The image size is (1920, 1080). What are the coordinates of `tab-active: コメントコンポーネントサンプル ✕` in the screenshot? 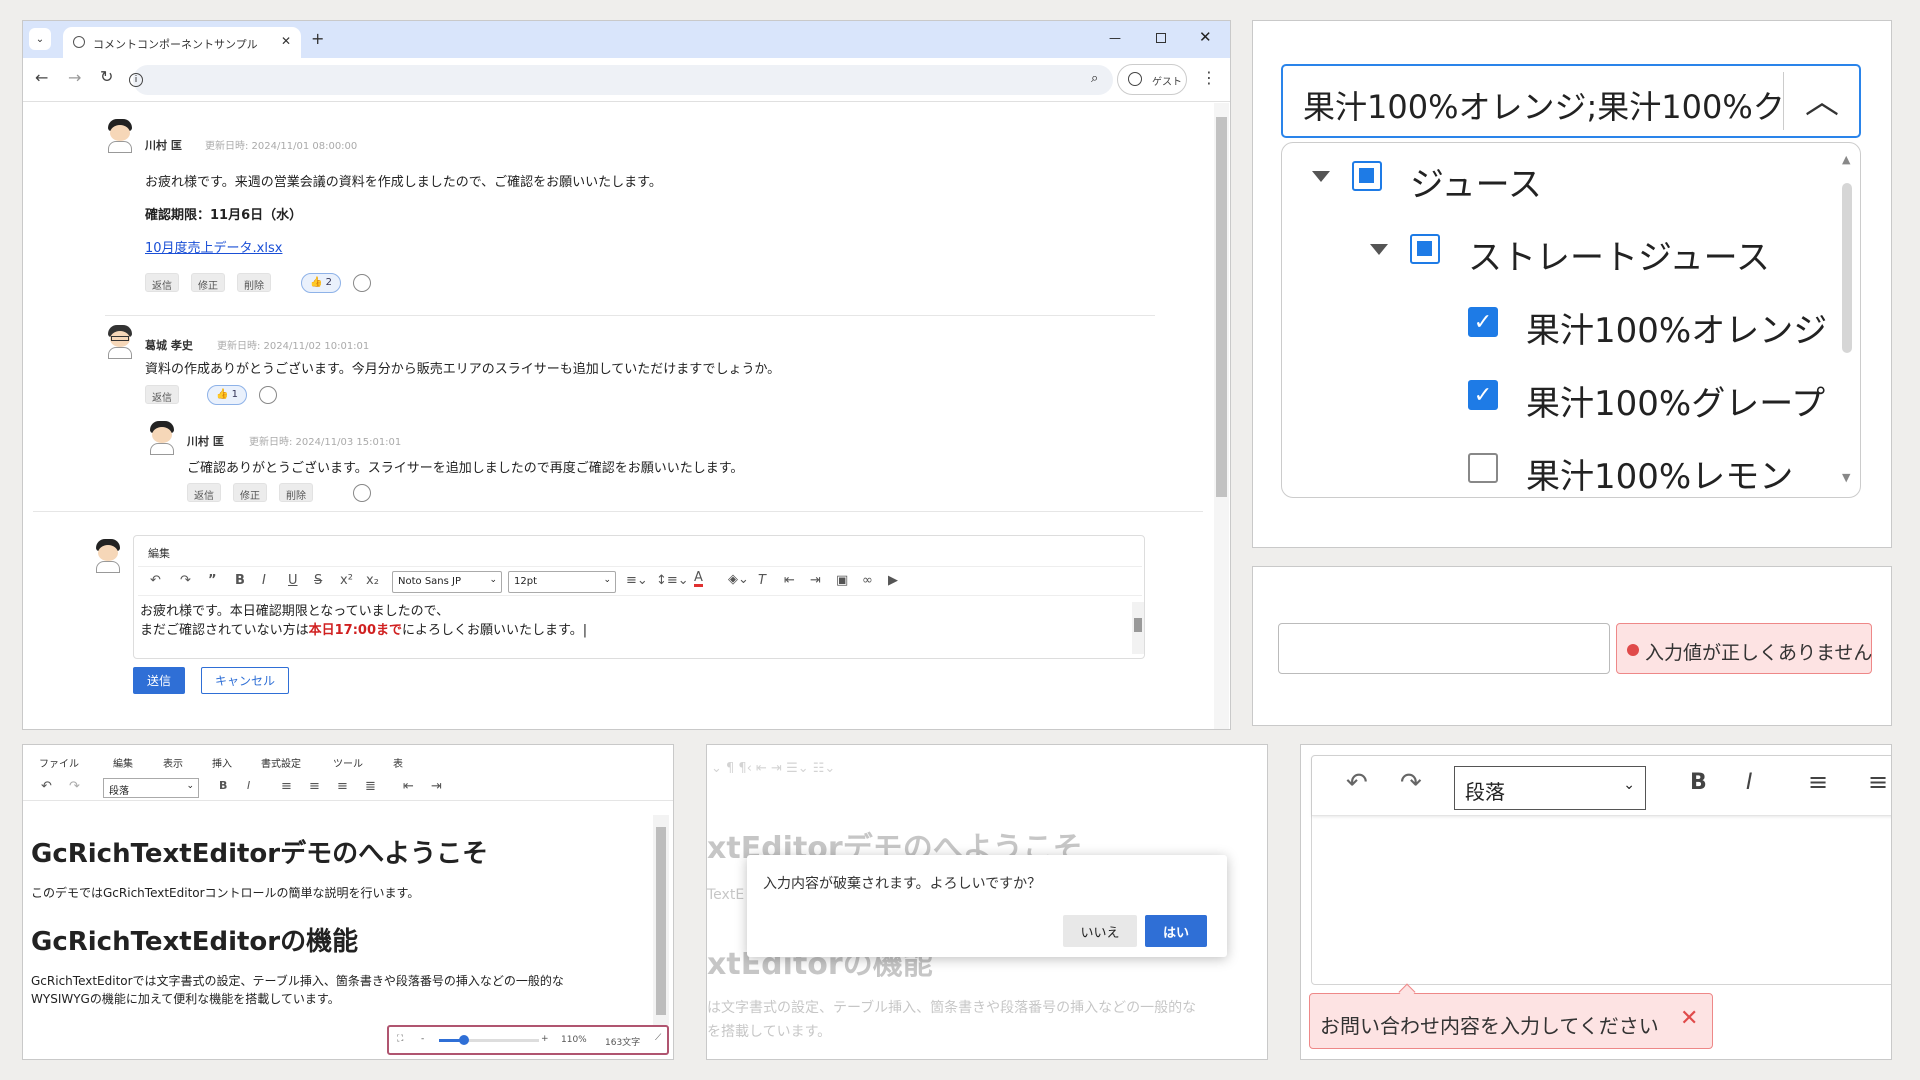 It's located at (182, 42).